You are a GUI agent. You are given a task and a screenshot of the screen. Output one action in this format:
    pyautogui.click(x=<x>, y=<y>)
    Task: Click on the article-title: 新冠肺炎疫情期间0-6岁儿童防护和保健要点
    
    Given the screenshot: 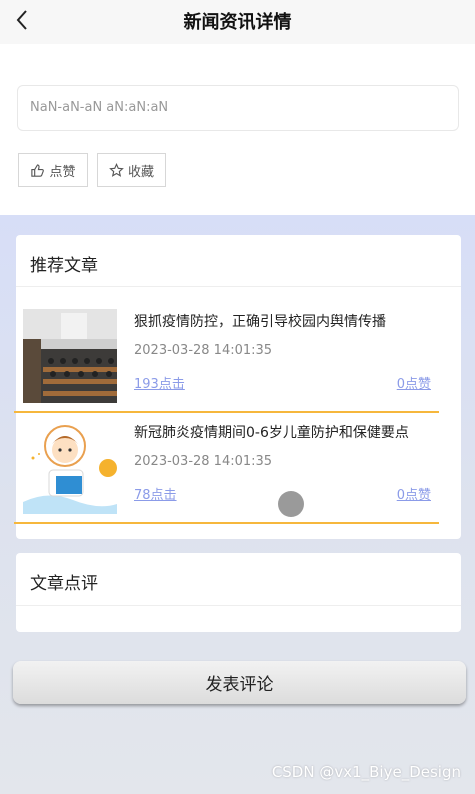 What is the action you would take?
    pyautogui.click(x=271, y=432)
    